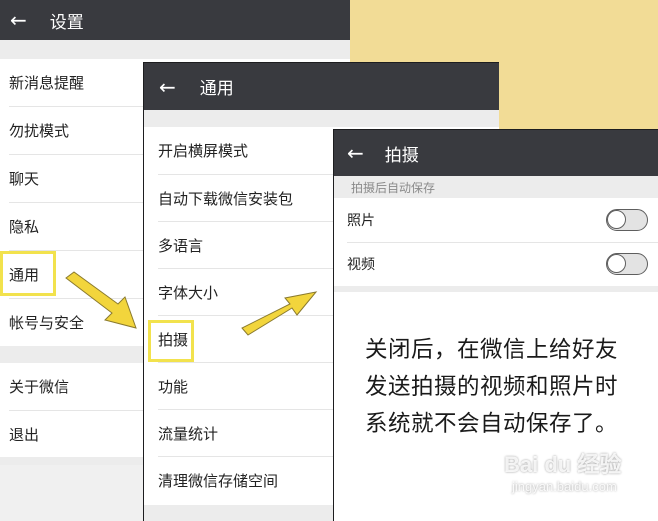  Describe the element at coordinates (24, 226) in the screenshot. I see `settings-item-label: 隐私` at that location.